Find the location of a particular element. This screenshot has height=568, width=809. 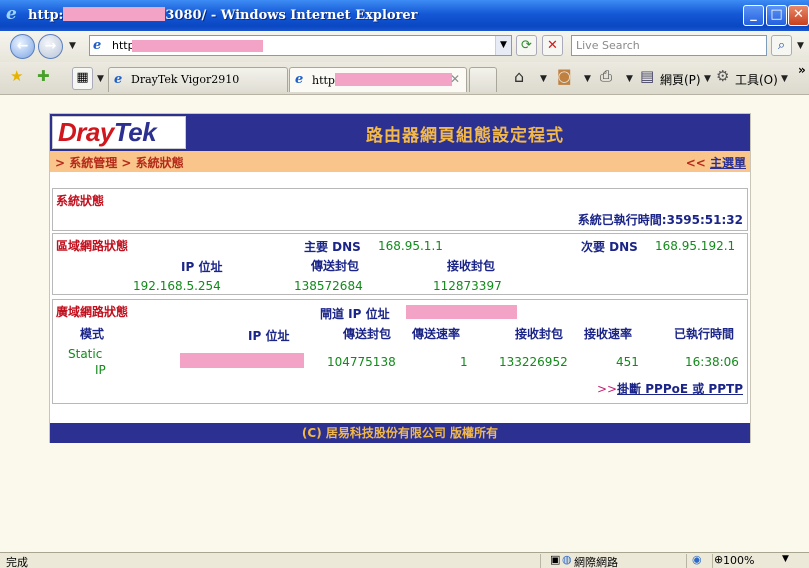

breadcrumb: > 系統管理 > 系統狀態 is located at coordinates (119, 163).